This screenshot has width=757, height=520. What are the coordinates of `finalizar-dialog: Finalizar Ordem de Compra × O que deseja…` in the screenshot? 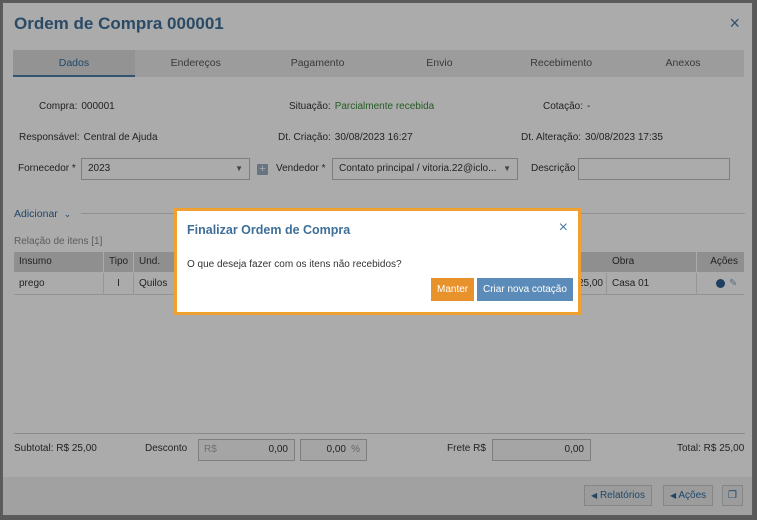 It's located at (377, 261).